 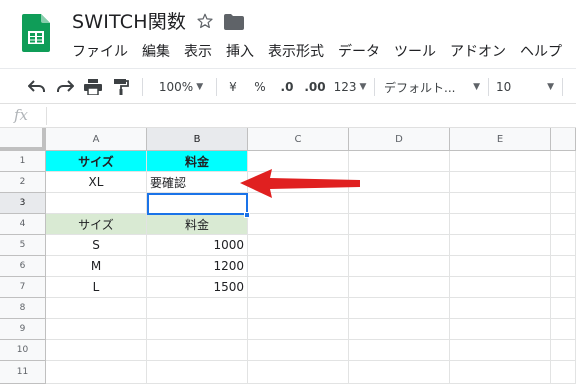 I want to click on cell-b6: 1200, so click(x=197, y=266).